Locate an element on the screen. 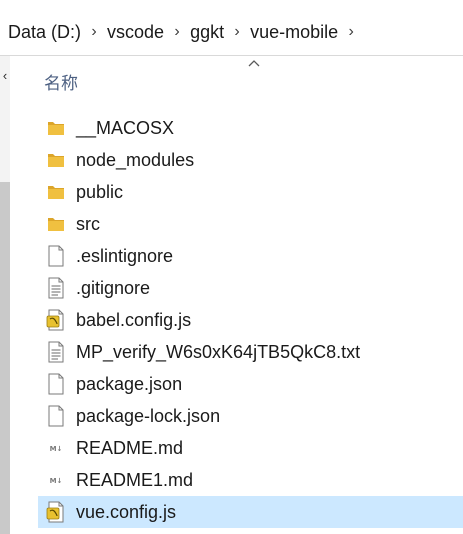 The image size is (463, 534). breadcrumb-item-drive: Data (D:) is located at coordinates (44, 32).